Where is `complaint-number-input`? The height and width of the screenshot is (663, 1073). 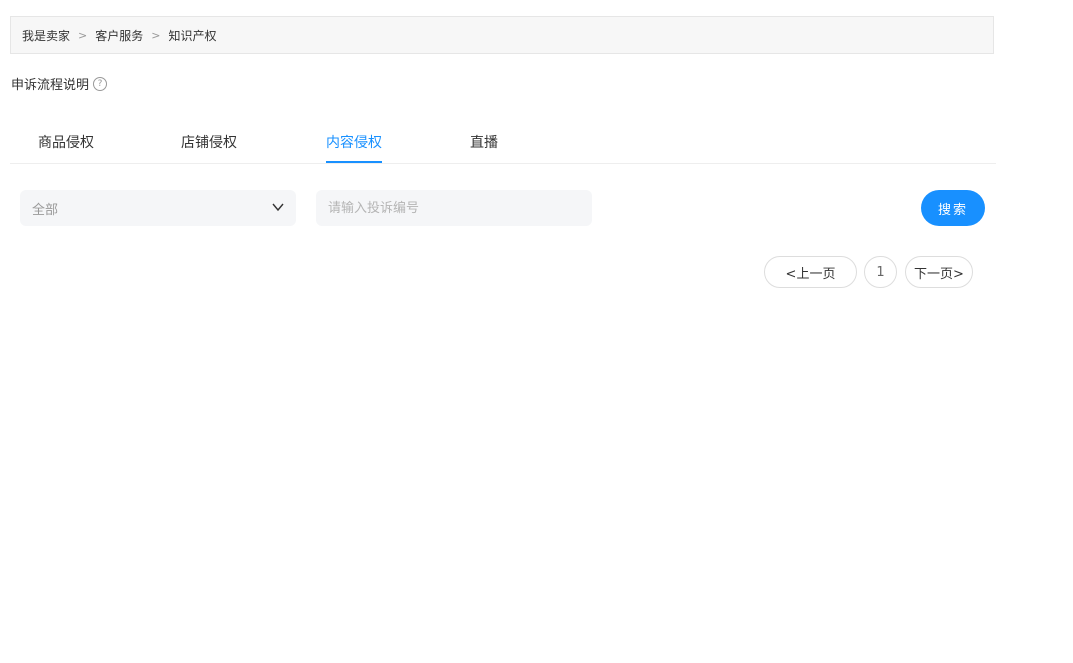 complaint-number-input is located at coordinates (454, 208).